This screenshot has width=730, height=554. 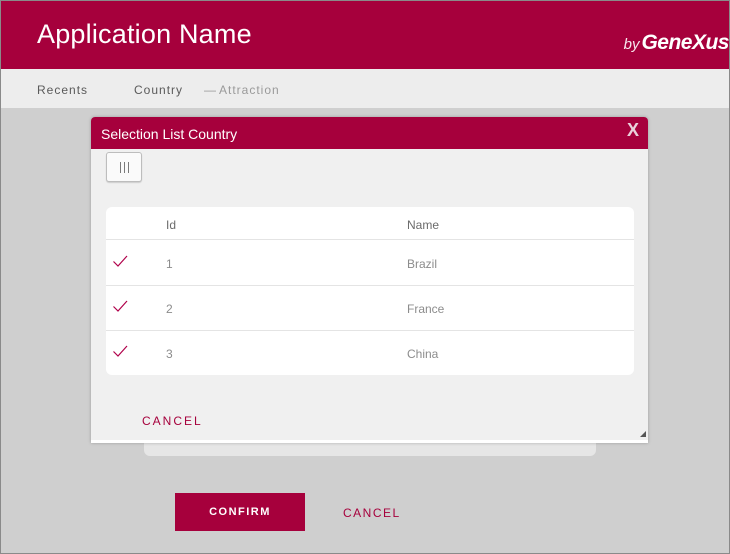 I want to click on close-icon: X, so click(x=633, y=130).